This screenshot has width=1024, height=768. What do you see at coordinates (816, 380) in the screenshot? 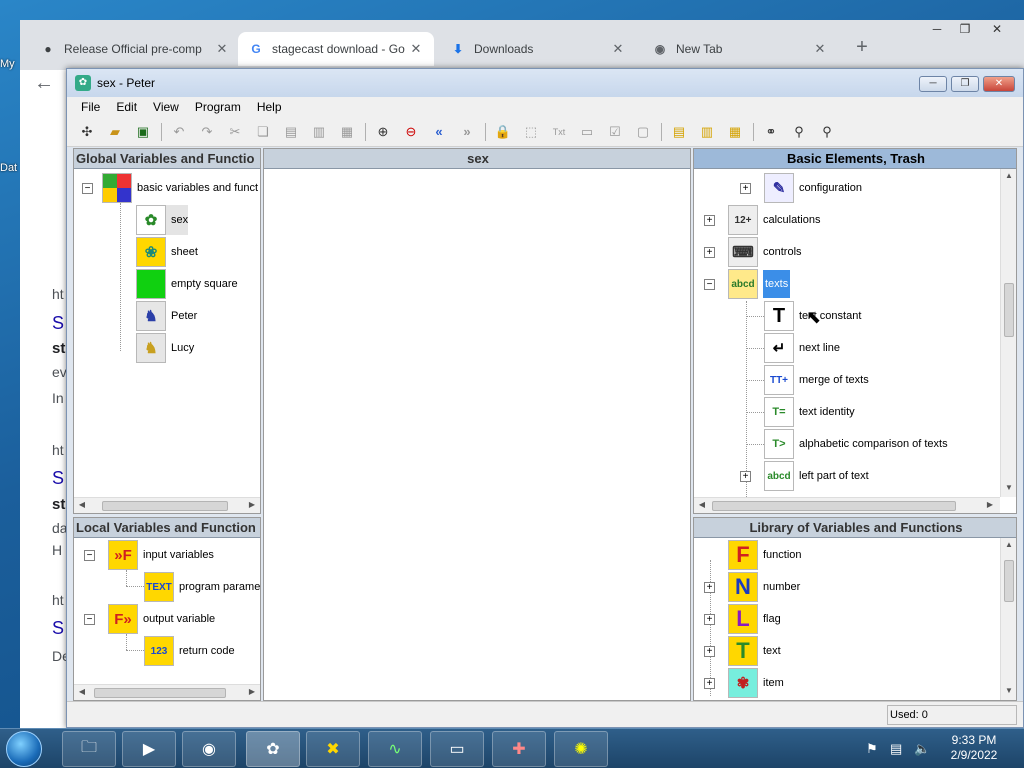
I see `tree-node-merge-of-texts: TT+ merge of texts` at bounding box center [816, 380].